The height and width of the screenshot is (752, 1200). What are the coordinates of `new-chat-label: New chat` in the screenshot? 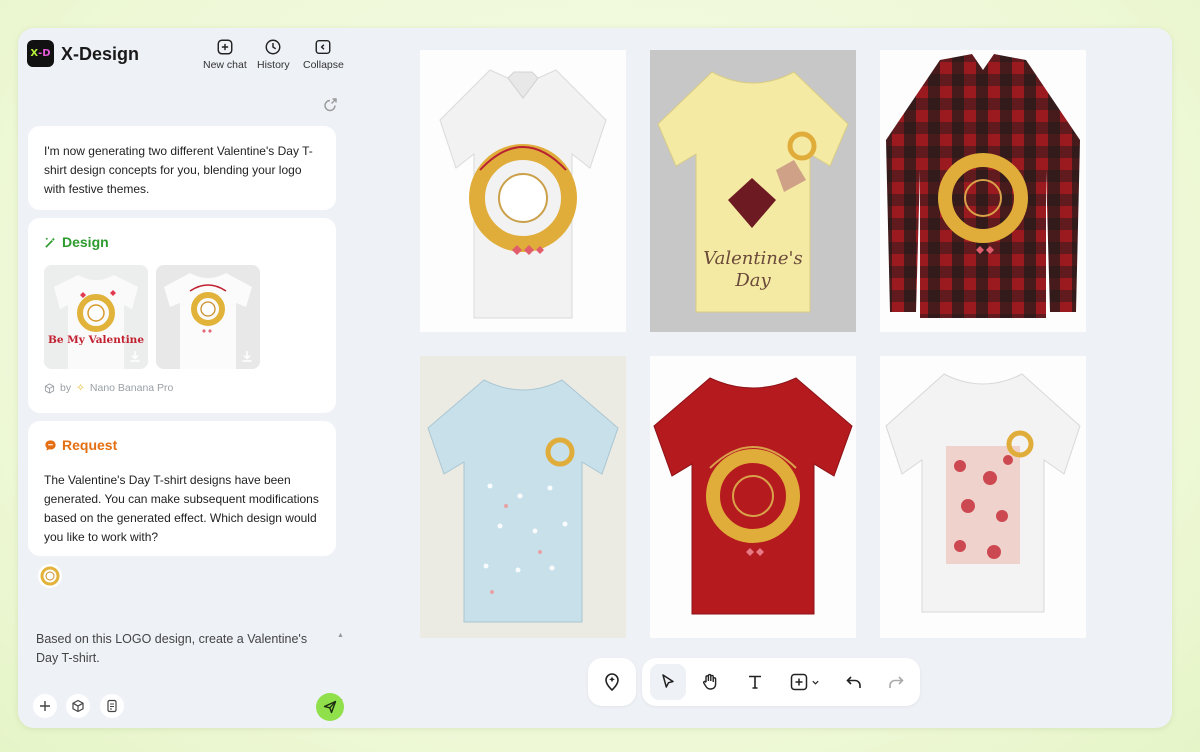 It's located at (225, 65).